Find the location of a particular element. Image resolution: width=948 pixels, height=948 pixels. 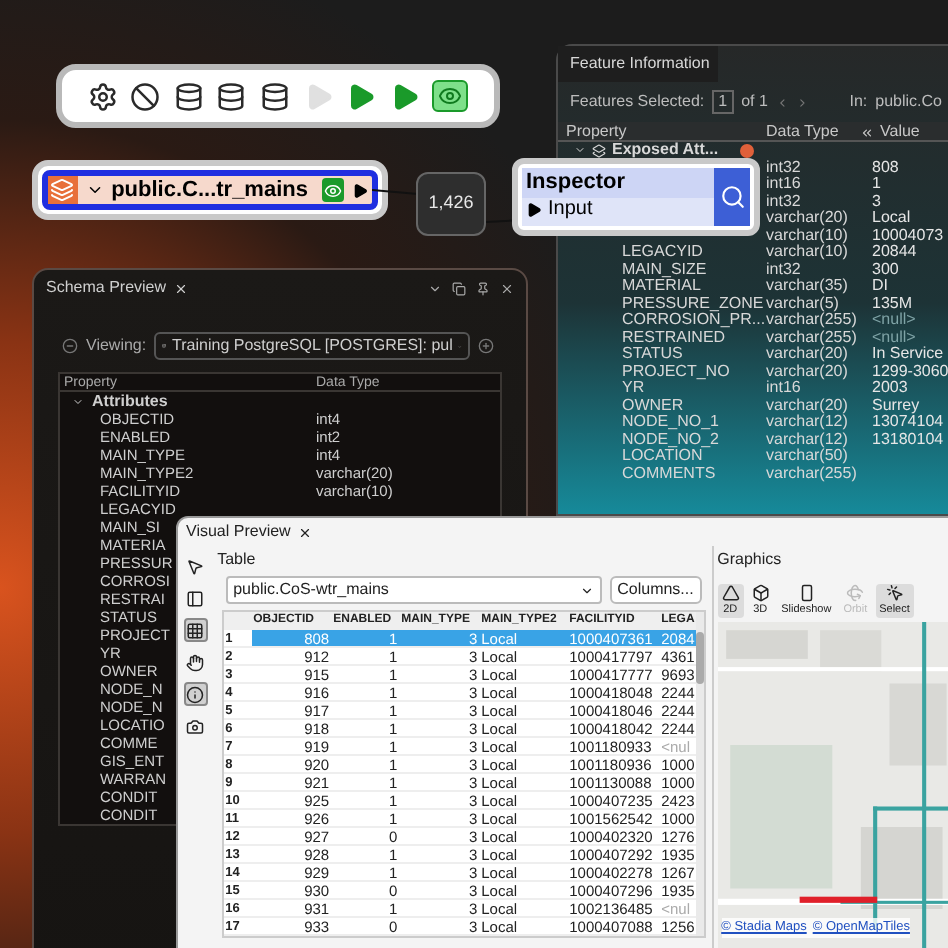

property-name: COMMENTS is located at coordinates (669, 473).